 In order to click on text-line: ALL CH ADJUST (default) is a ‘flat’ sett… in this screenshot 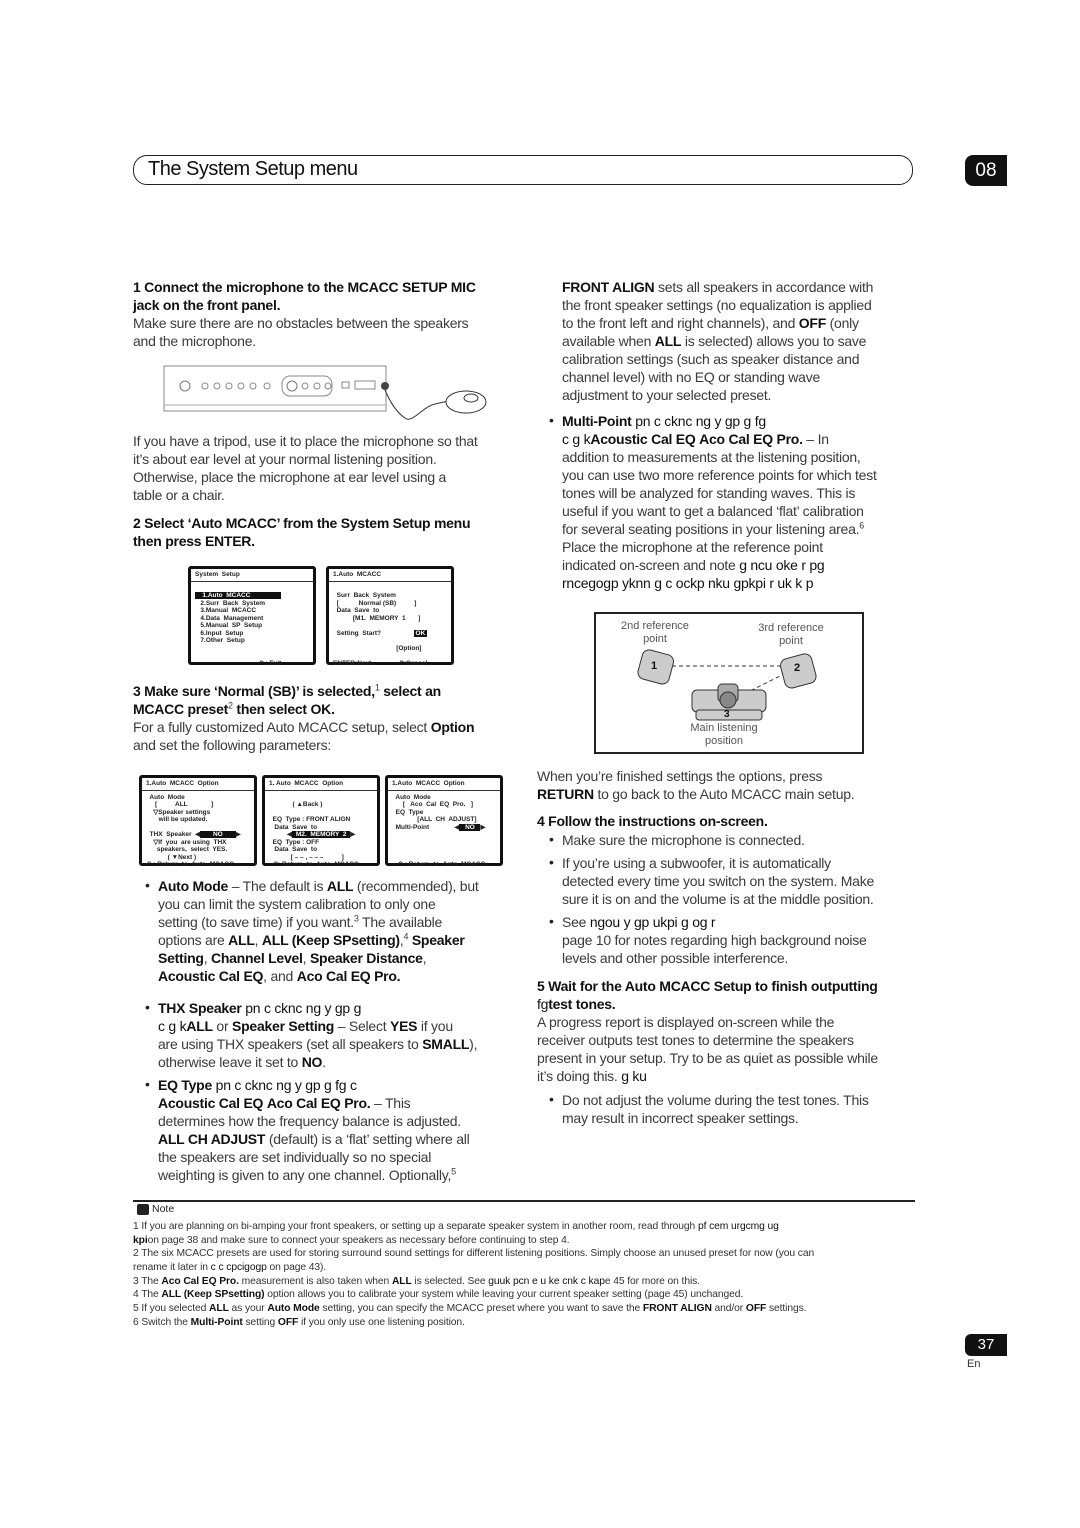, I will do `click(314, 1139)`.